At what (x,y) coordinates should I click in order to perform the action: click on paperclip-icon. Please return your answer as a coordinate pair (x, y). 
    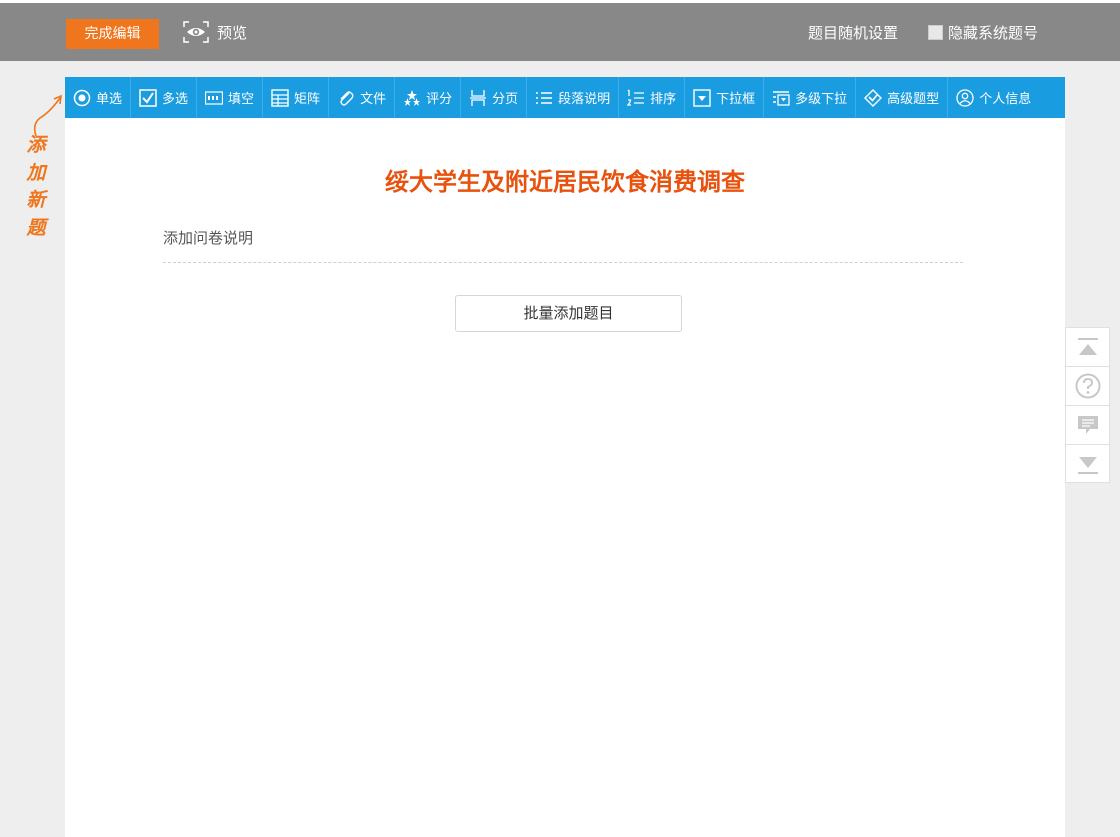
    Looking at the image, I should click on (346, 98).